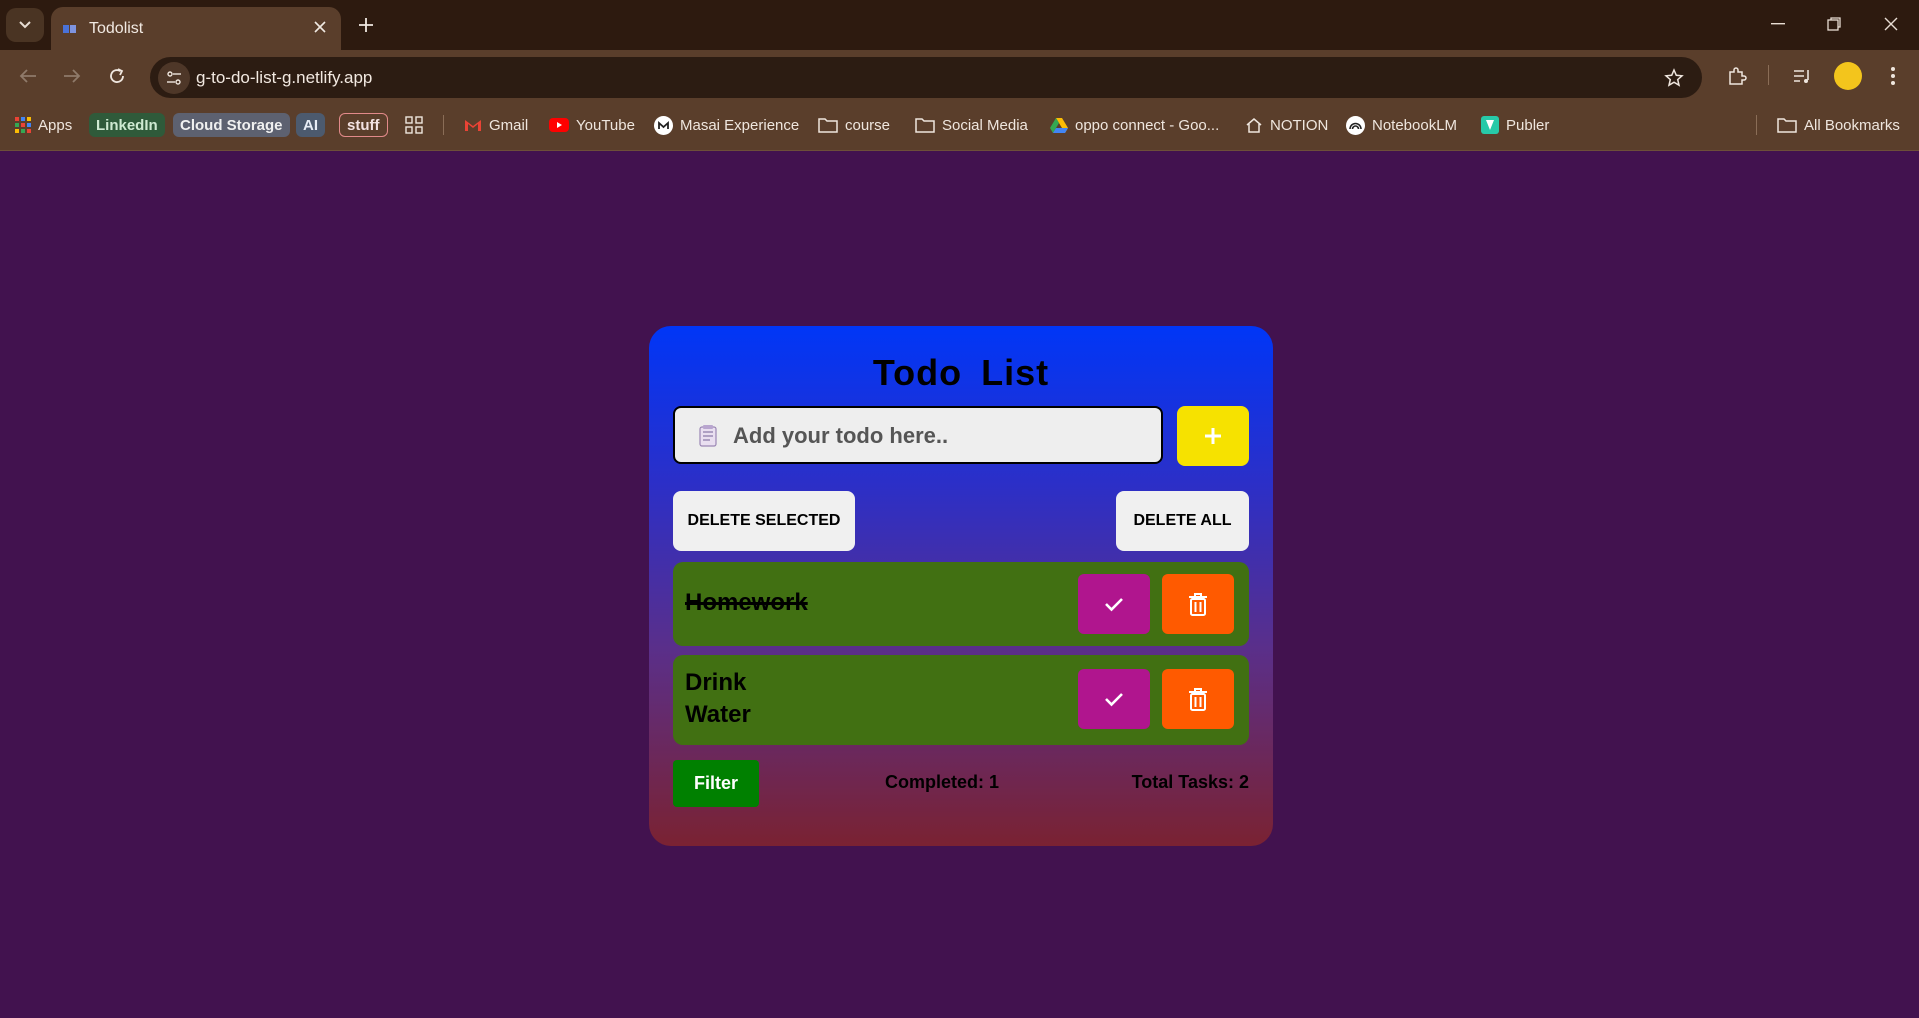 The width and height of the screenshot is (1919, 1018). What do you see at coordinates (1768, 75) in the screenshot?
I see `toolbar-divider` at bounding box center [1768, 75].